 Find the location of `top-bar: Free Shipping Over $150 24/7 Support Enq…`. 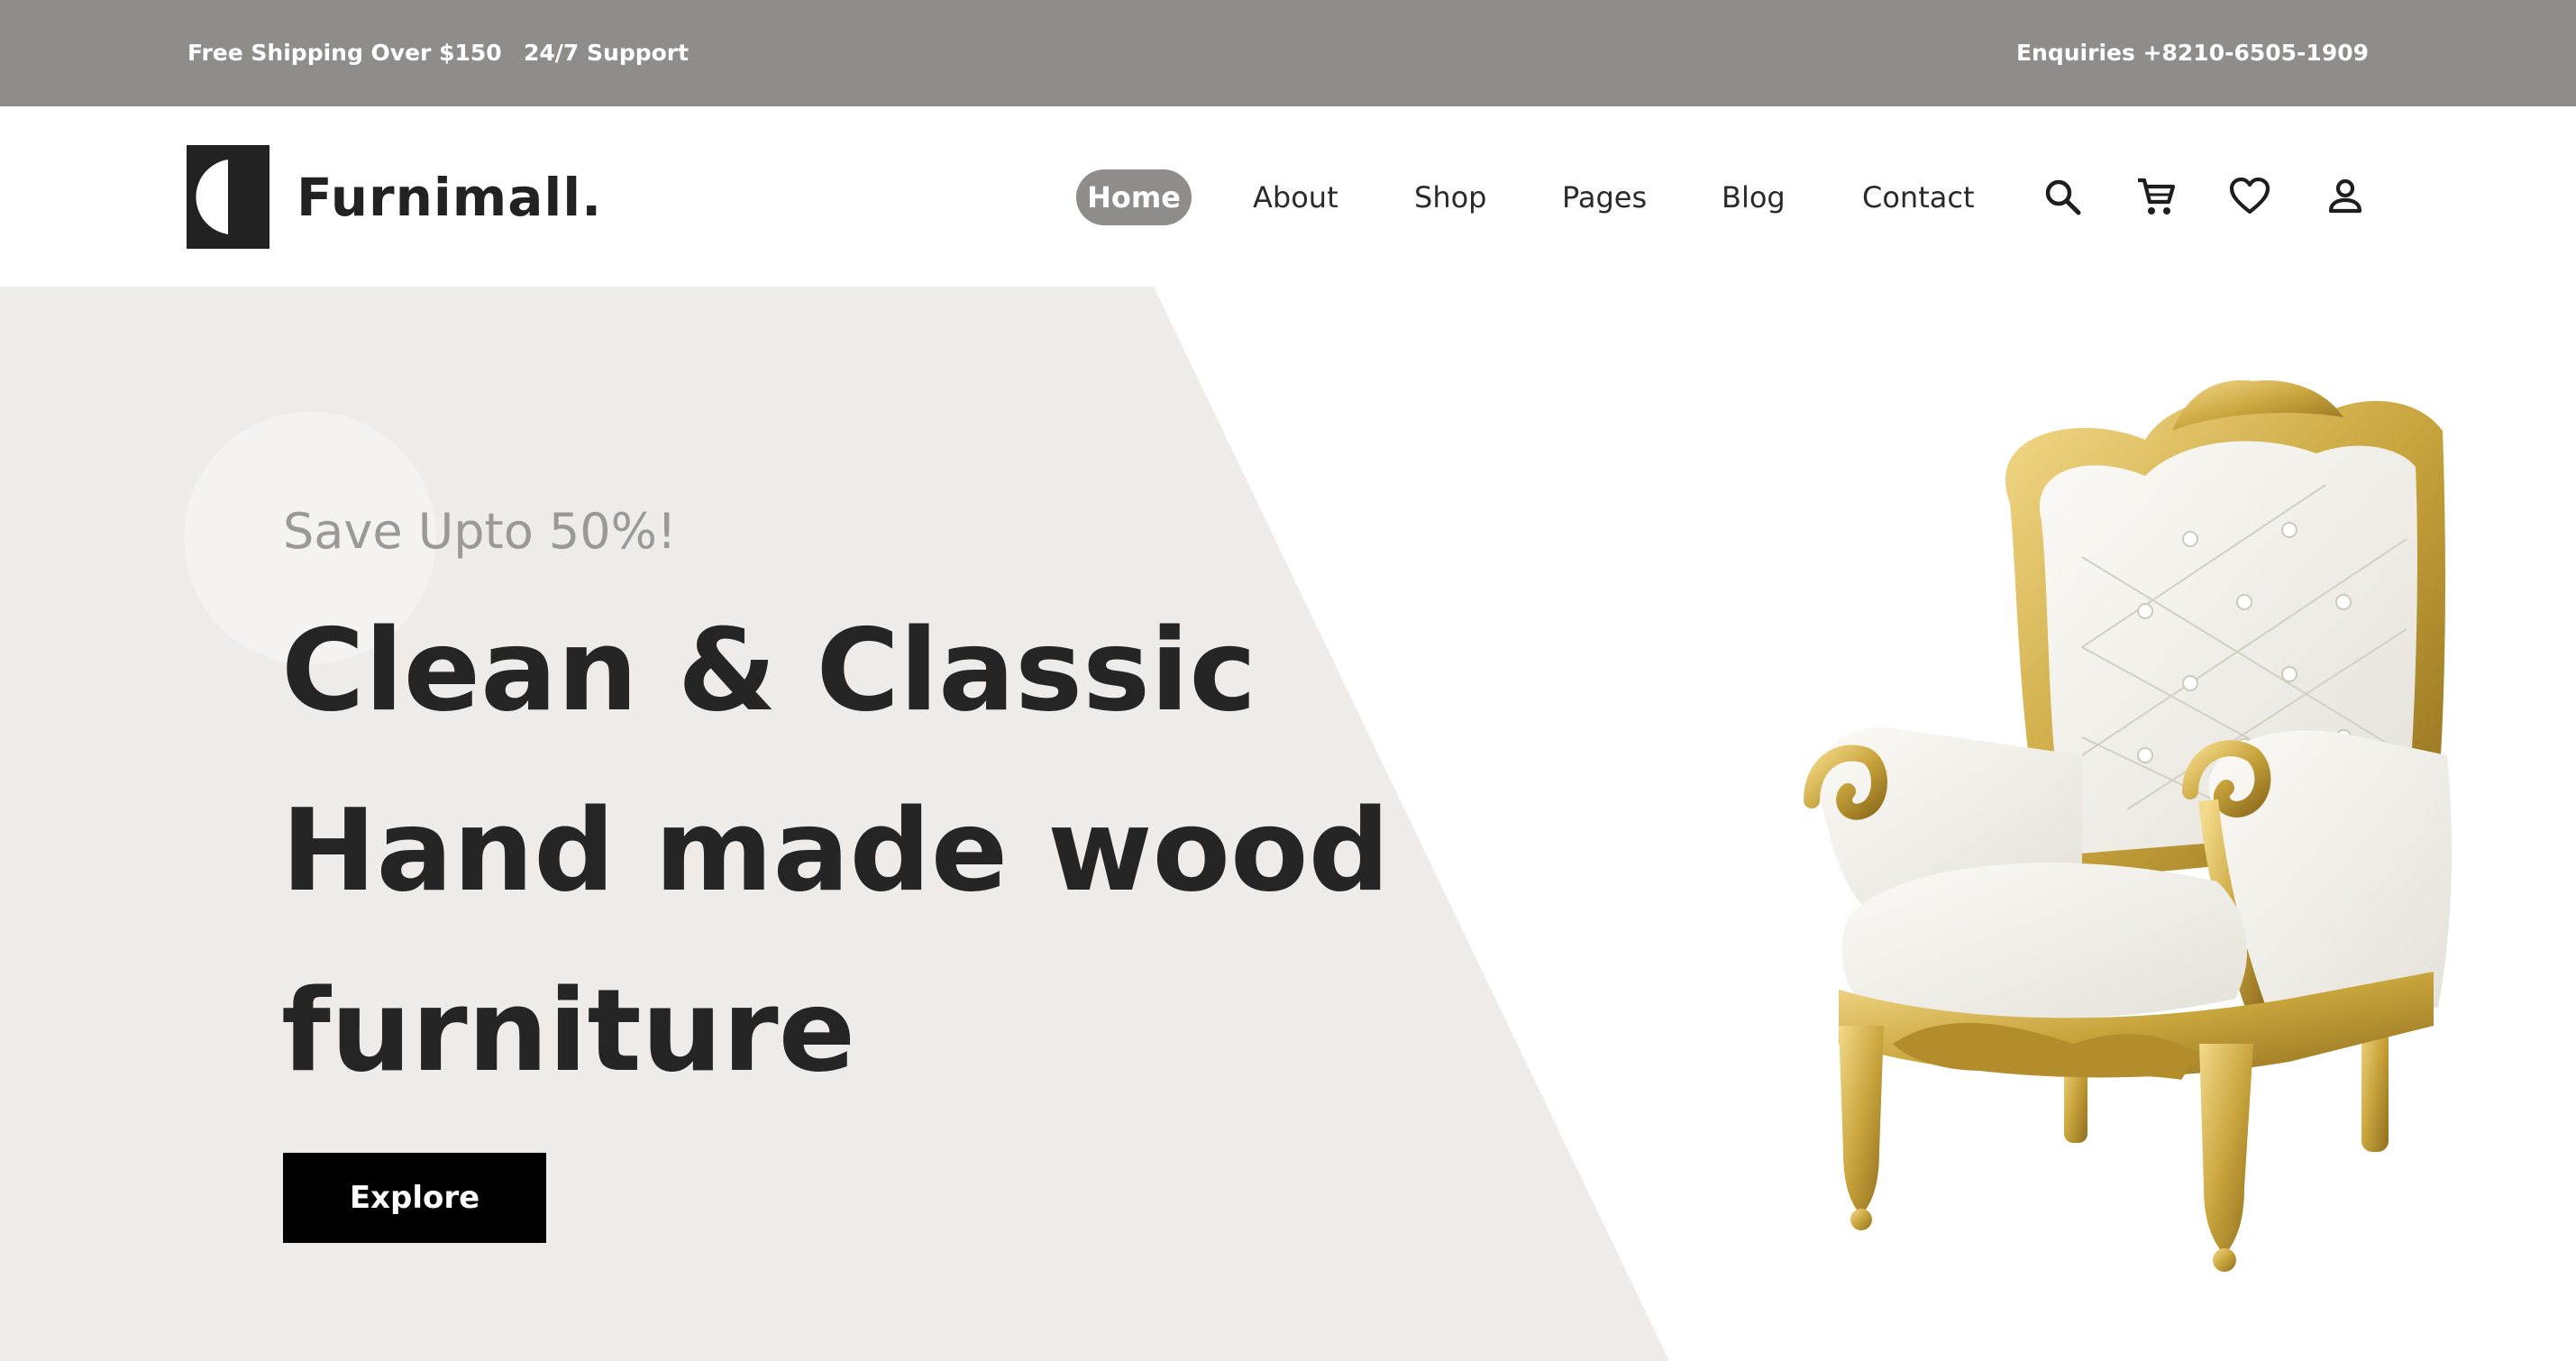

top-bar: Free Shipping Over $150 24/7 Support Enq… is located at coordinates (1288, 53).